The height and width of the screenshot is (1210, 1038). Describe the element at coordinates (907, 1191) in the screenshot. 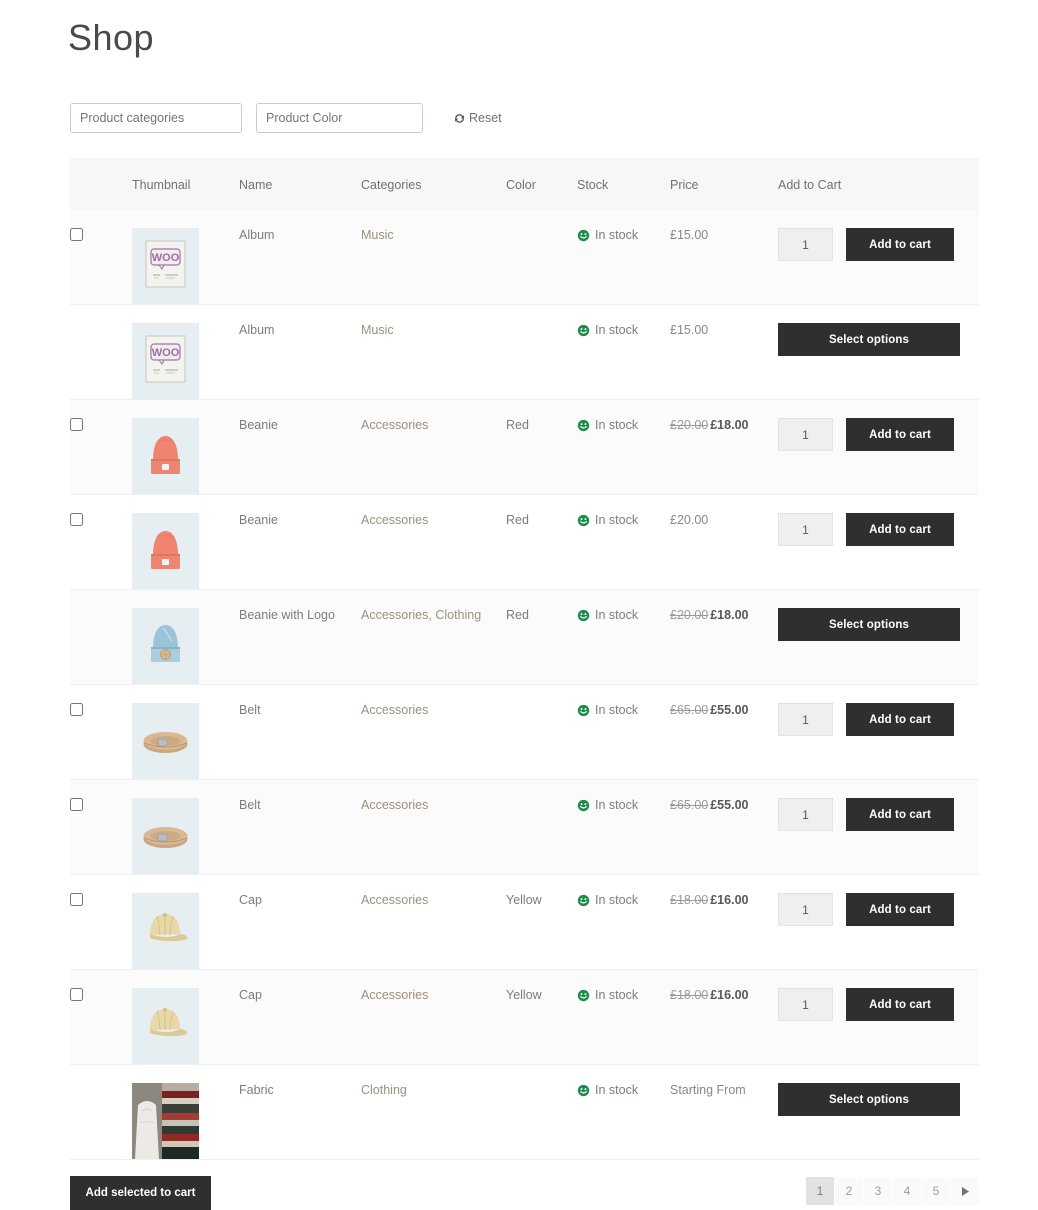

I see `pagination-page-4: 4` at that location.